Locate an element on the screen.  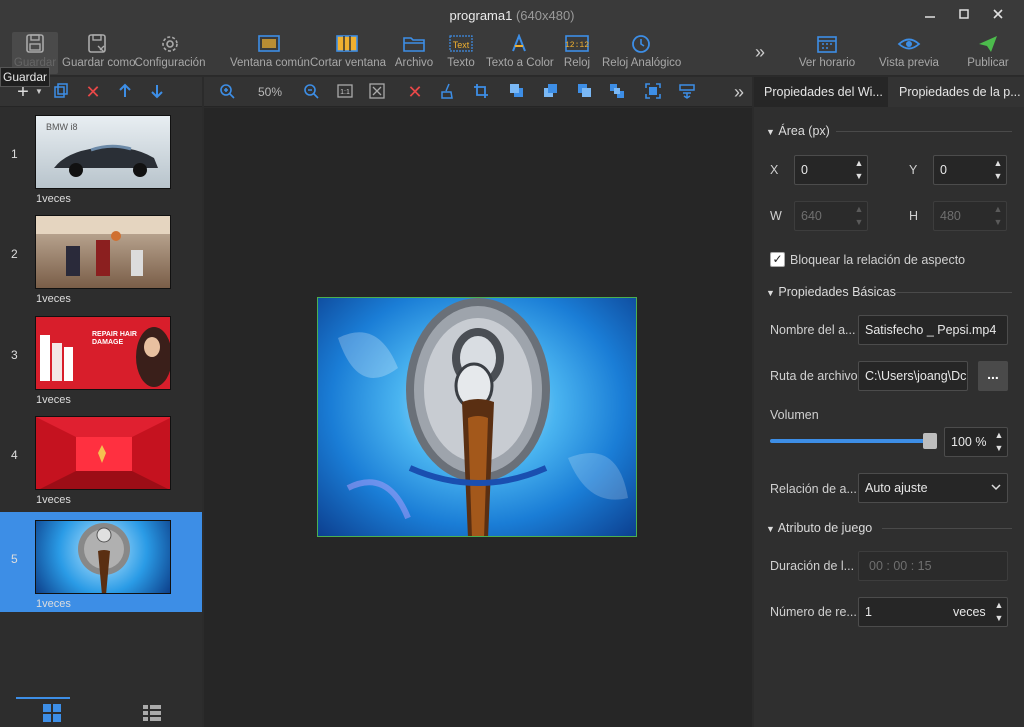
actual-size-button: 1:1 is located at coordinates (345, 92).